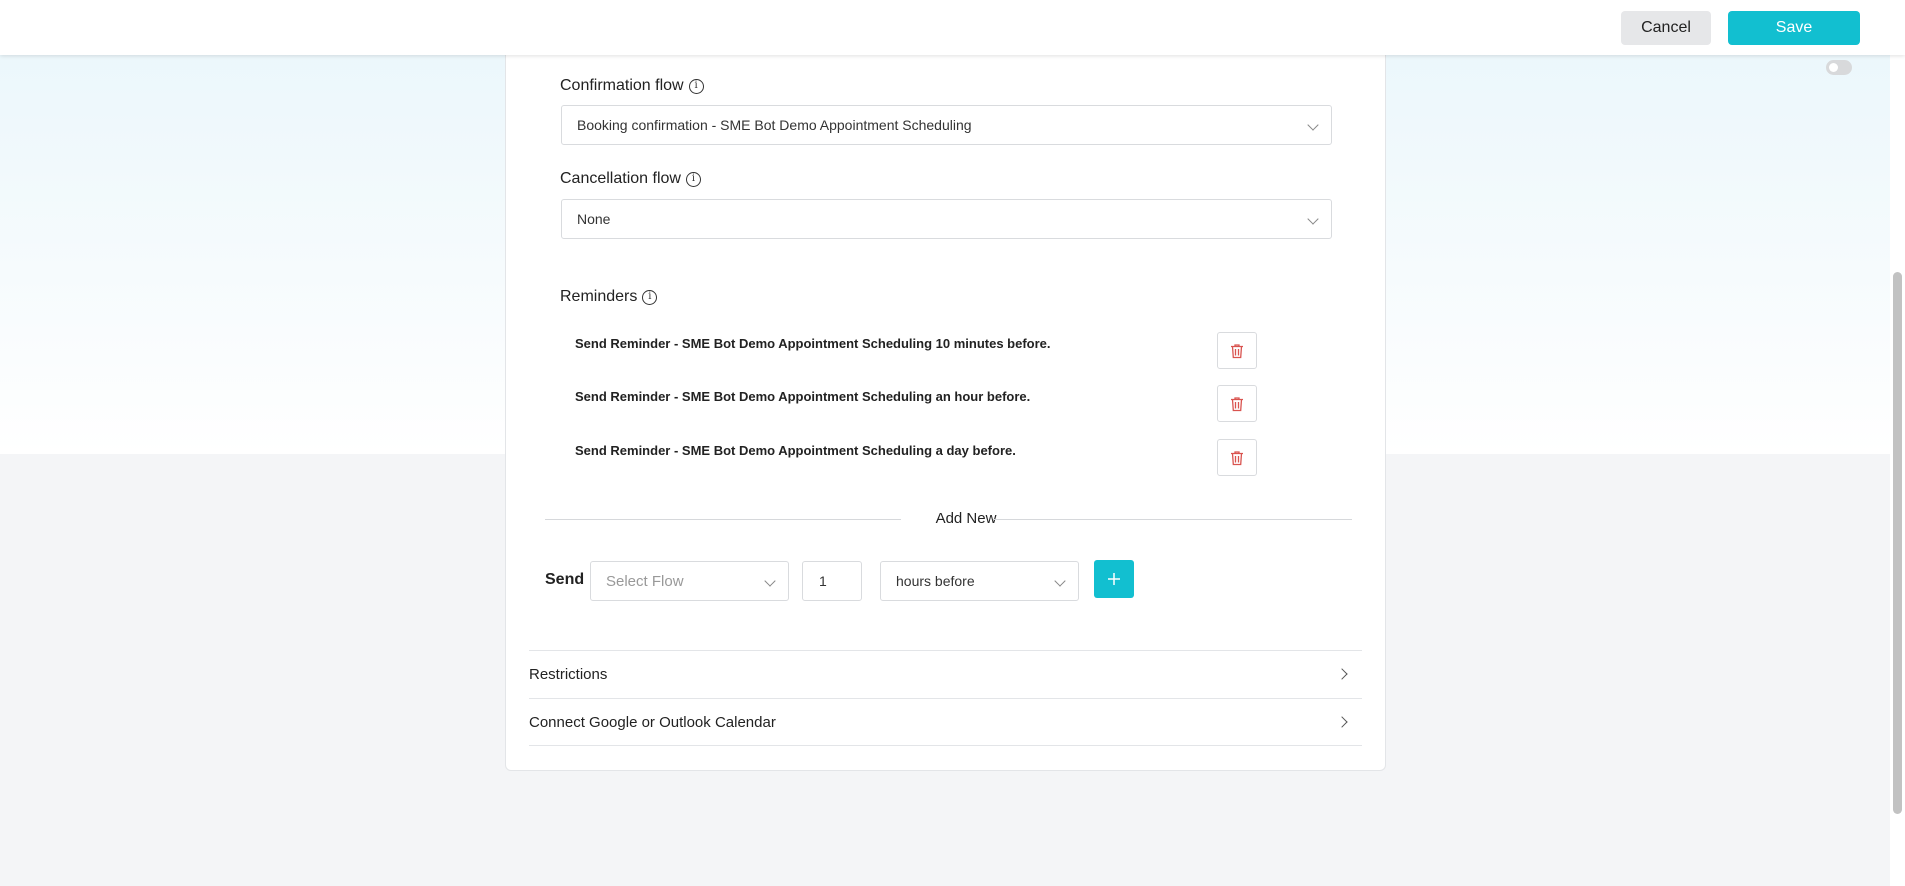  I want to click on plus-icon, so click(1114, 579).